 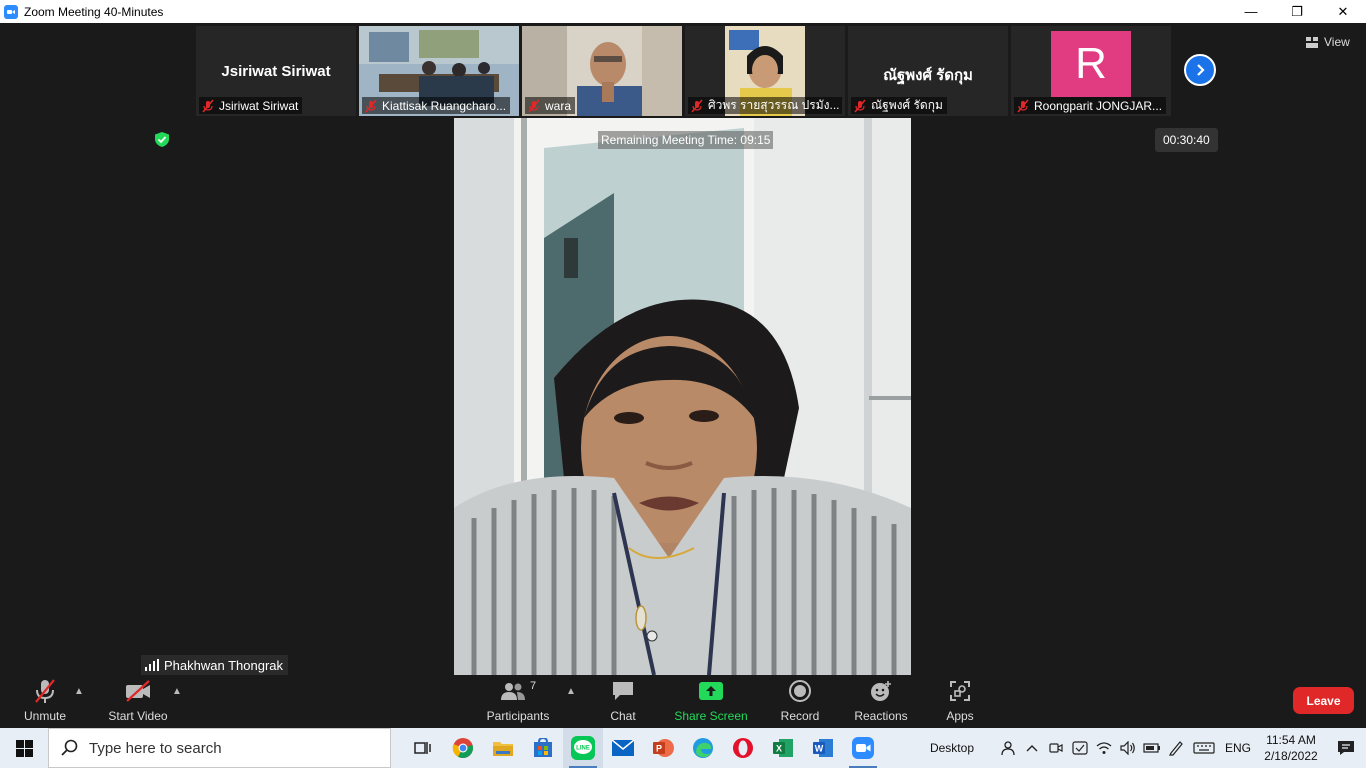 What do you see at coordinates (1323, 700) in the screenshot?
I see `leave-button: Leave` at bounding box center [1323, 700].